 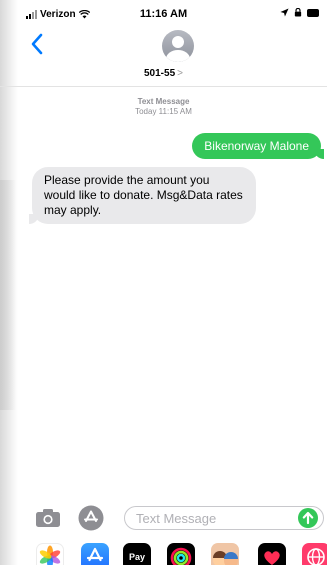 What do you see at coordinates (258, 146) in the screenshot?
I see `outgoing-message-bubble: Bikenorway Malone` at bounding box center [258, 146].